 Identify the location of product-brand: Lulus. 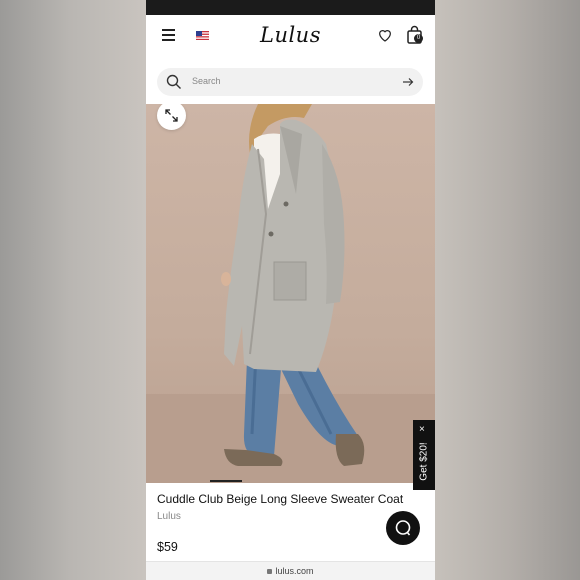
(169, 516).